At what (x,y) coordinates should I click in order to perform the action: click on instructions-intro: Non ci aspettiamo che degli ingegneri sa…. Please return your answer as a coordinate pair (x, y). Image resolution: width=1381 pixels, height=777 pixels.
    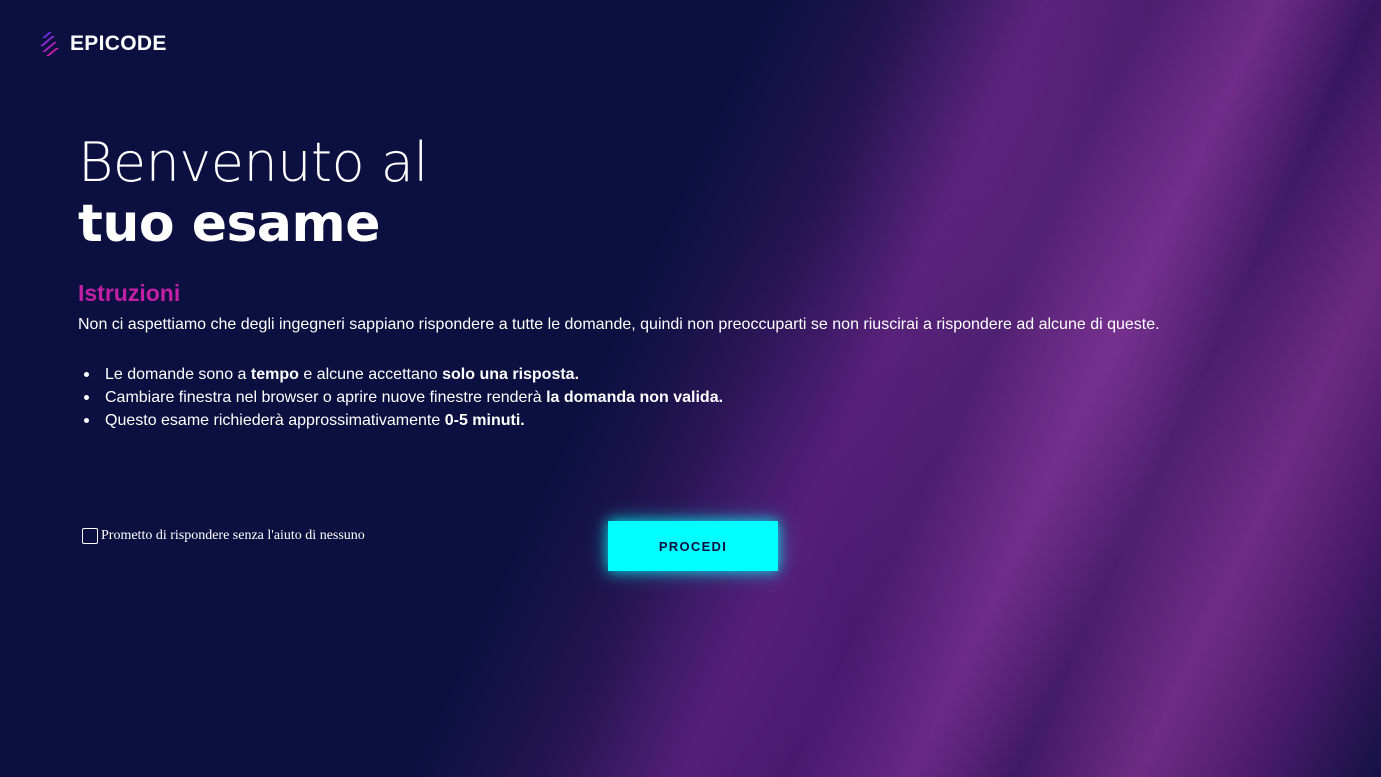
    Looking at the image, I should click on (619, 324).